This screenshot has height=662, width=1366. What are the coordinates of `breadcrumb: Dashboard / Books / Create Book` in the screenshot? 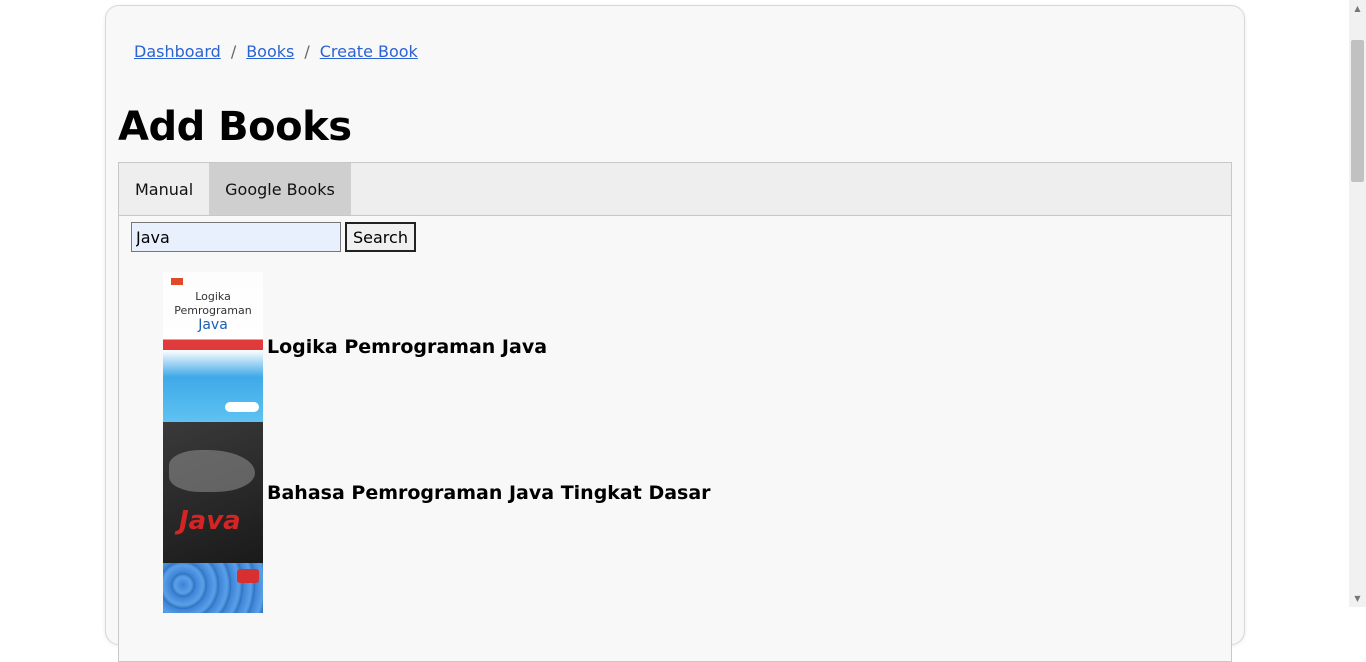 It's located at (276, 51).